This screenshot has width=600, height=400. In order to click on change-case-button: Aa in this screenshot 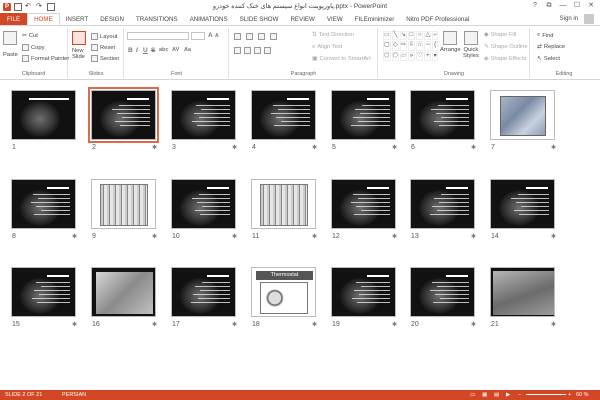, I will do `click(187, 50)`.